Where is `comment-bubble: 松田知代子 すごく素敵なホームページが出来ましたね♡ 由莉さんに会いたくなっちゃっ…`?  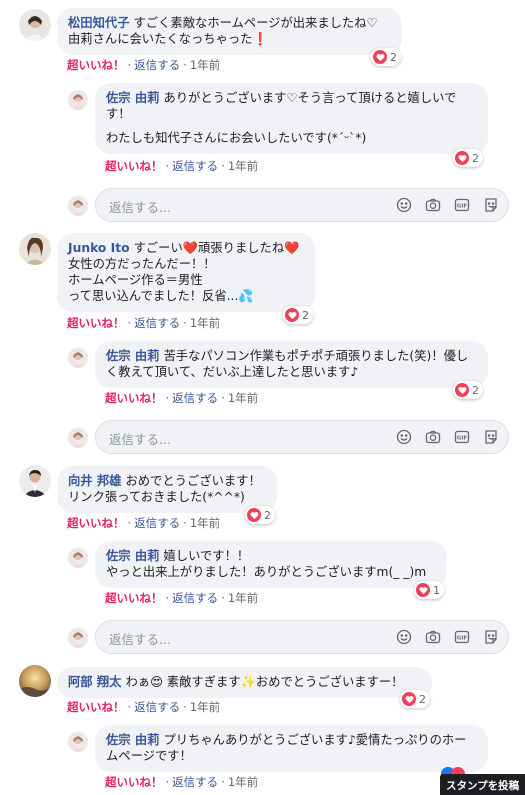 comment-bubble: 松田知代子 すごく素敵なホームページが出来ましたね♡ 由莉さんに会いたくなっちゃっ… is located at coordinates (229, 31).